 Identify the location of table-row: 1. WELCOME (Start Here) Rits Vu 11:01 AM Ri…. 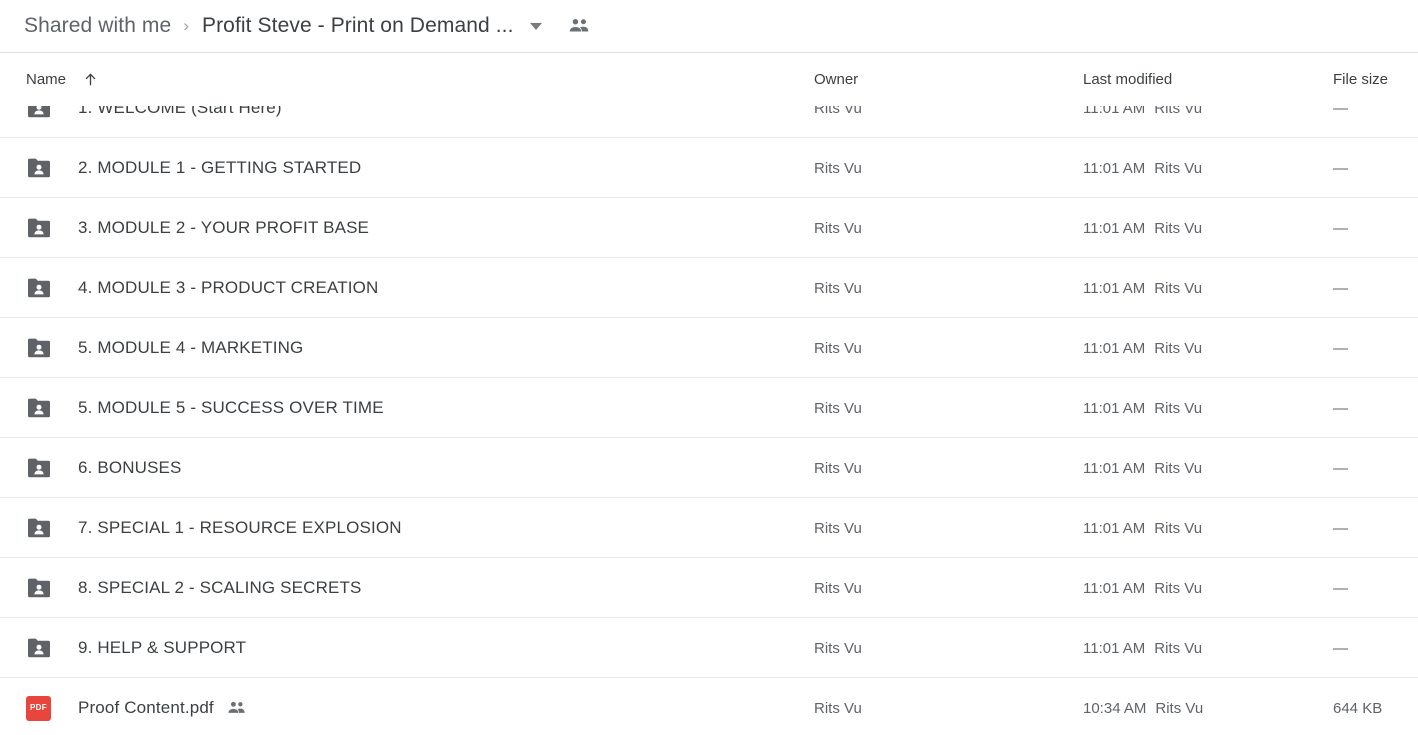
(709, 122).